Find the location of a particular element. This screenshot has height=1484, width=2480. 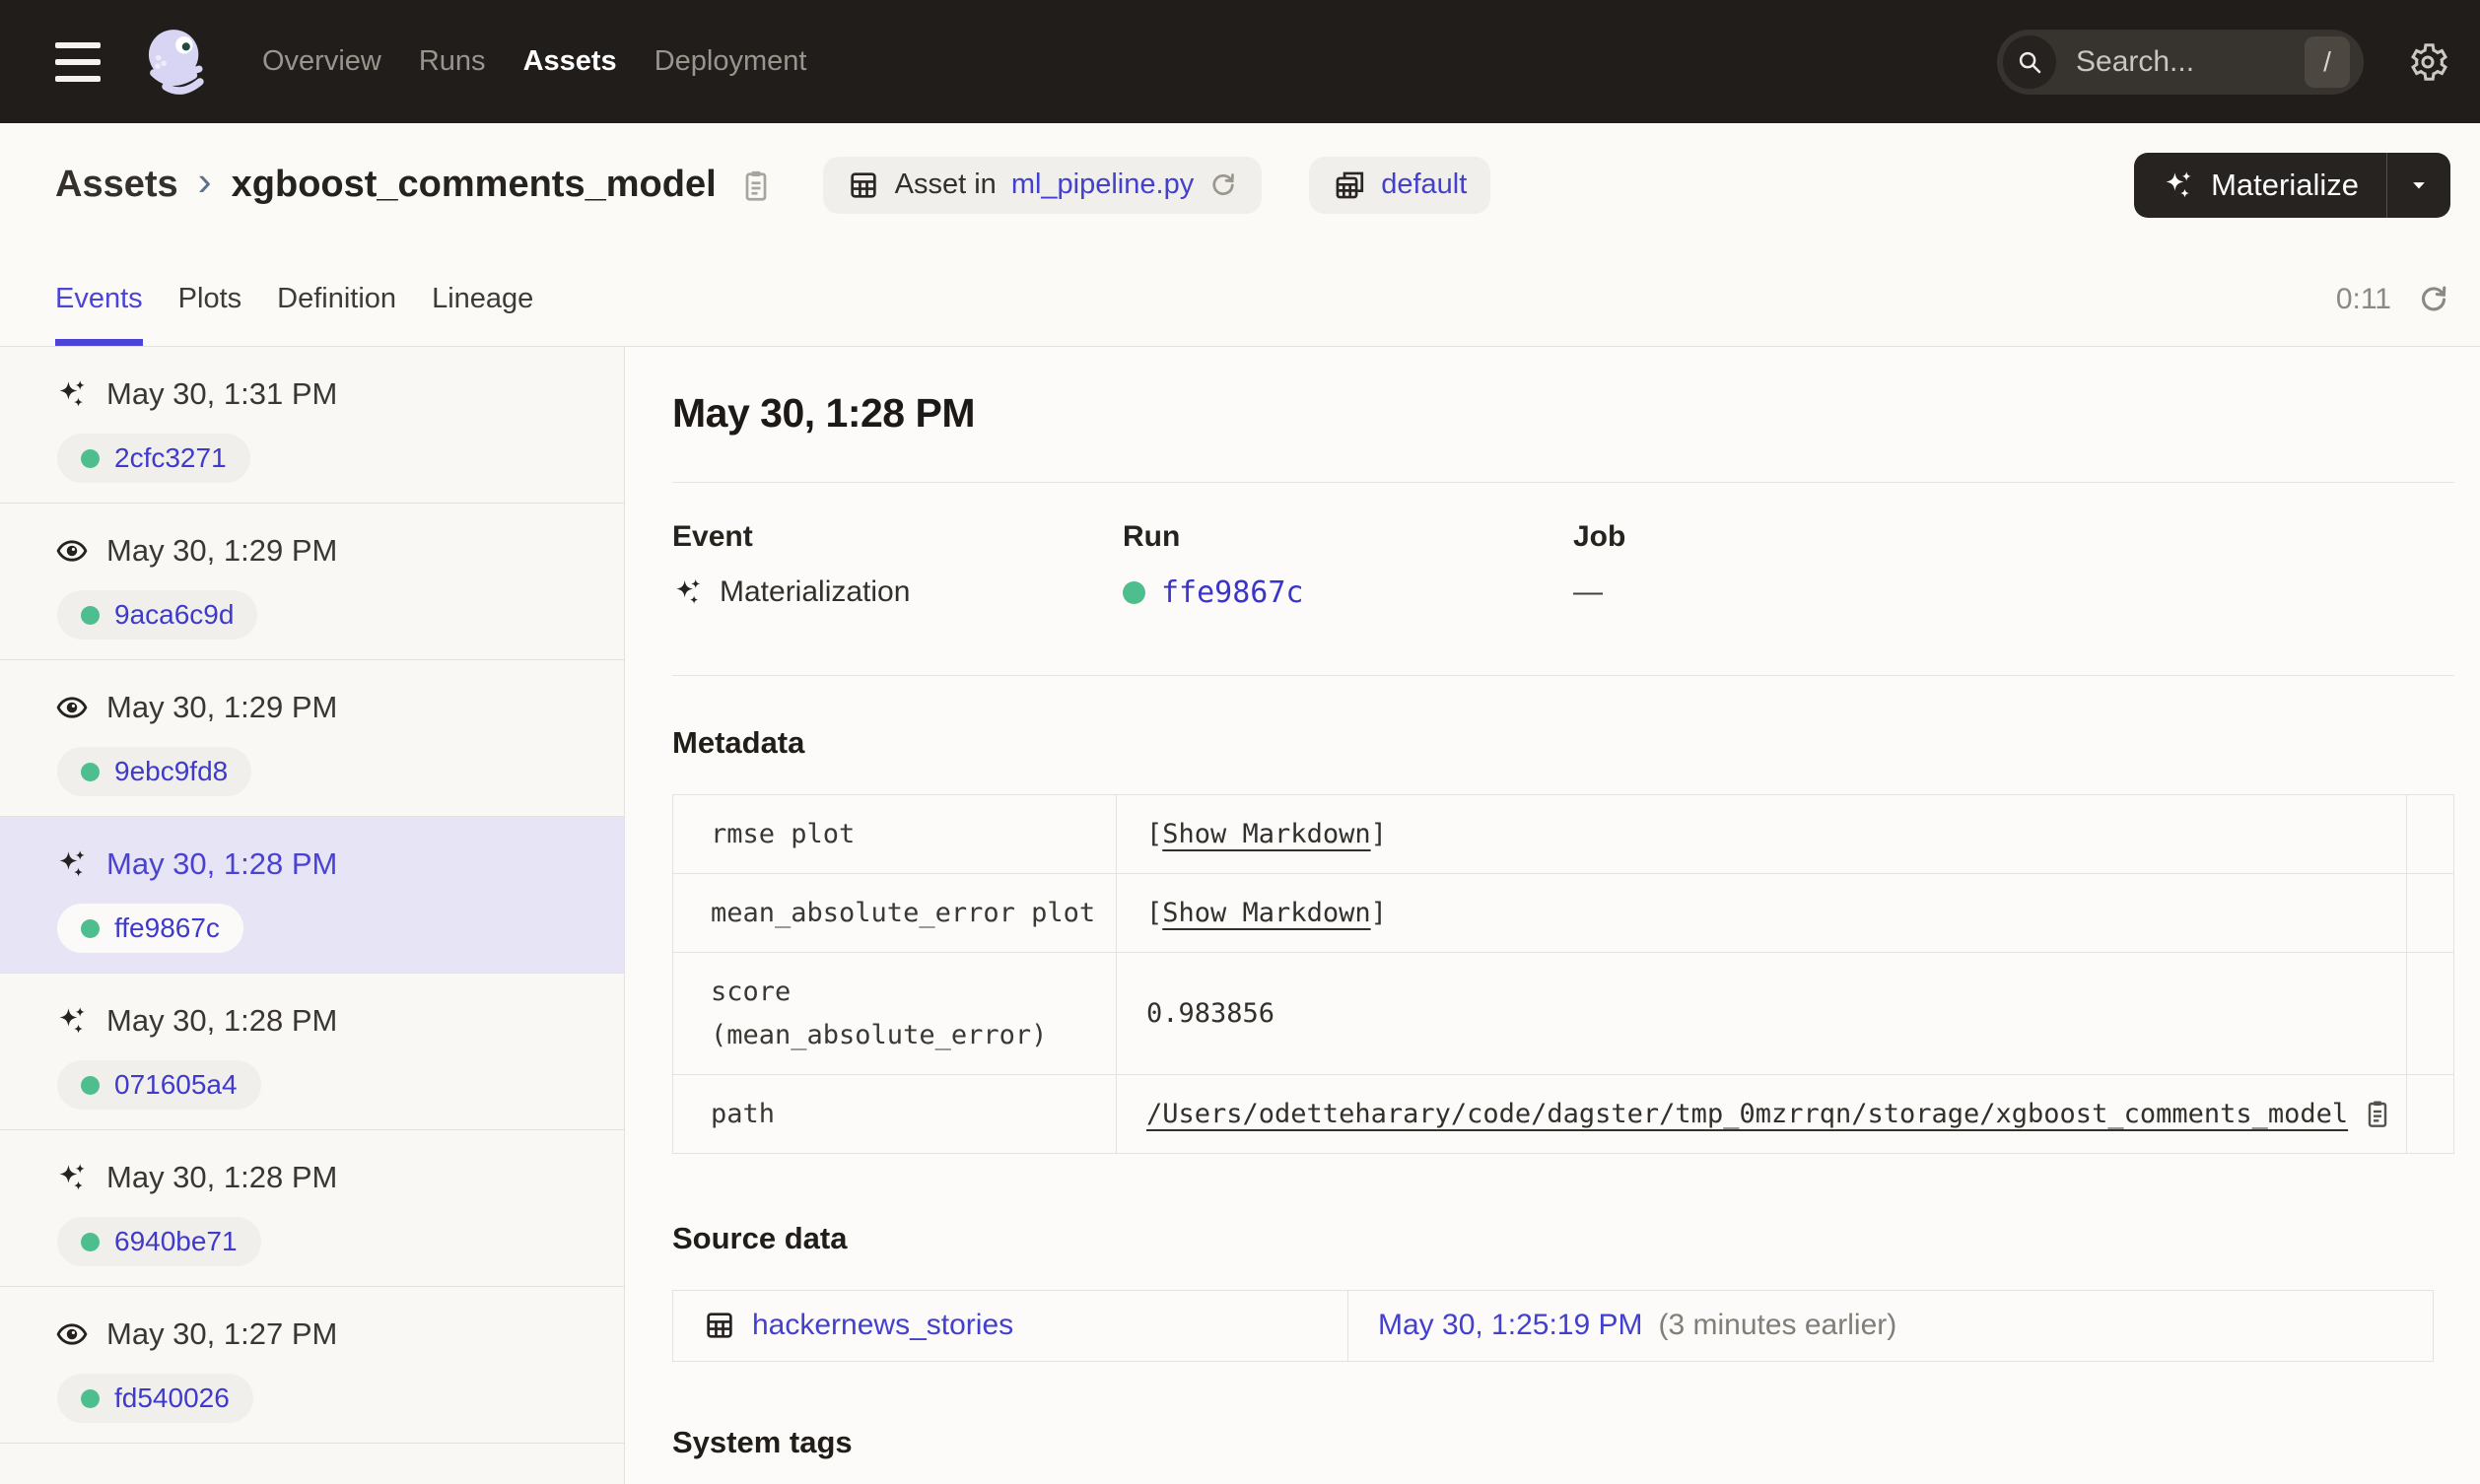

event-column-label: Event is located at coordinates (712, 536).